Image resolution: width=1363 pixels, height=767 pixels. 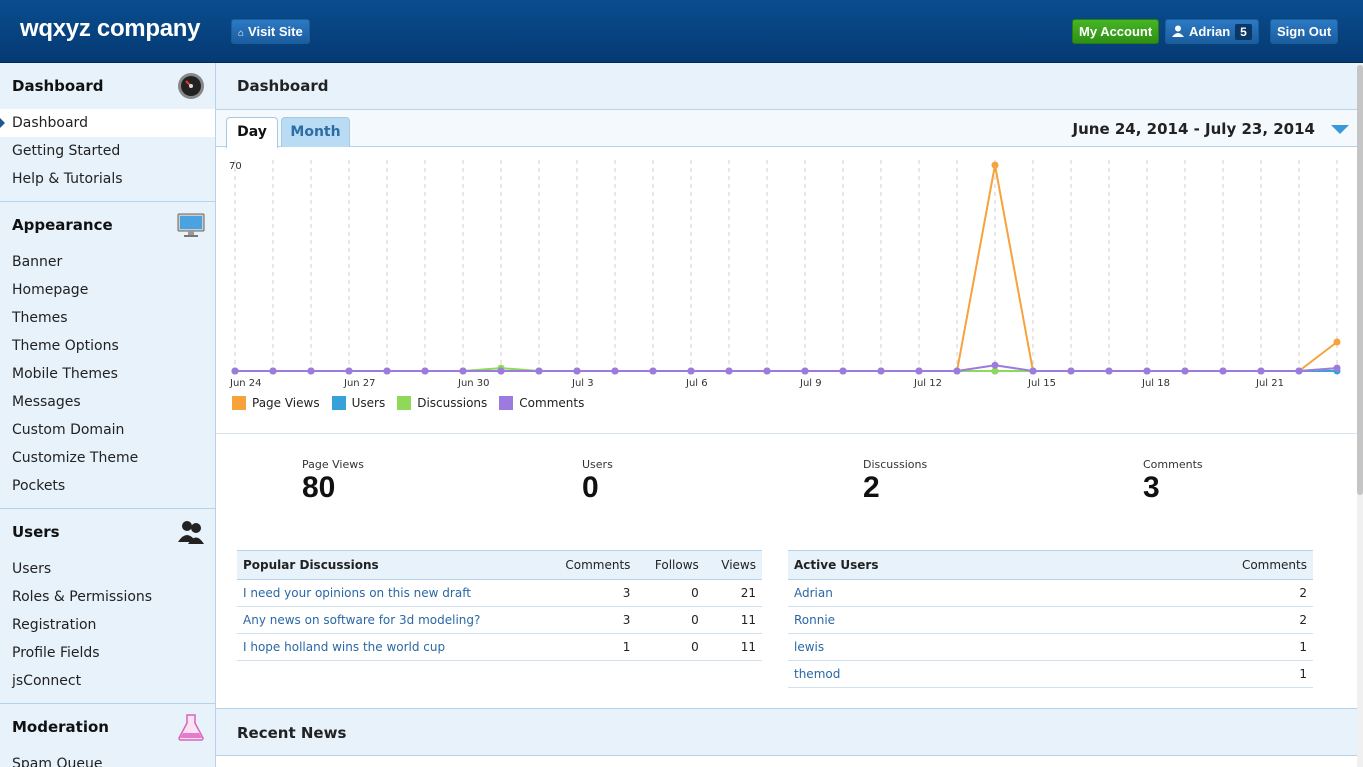 I want to click on tab-day: Day, so click(x=252, y=132).